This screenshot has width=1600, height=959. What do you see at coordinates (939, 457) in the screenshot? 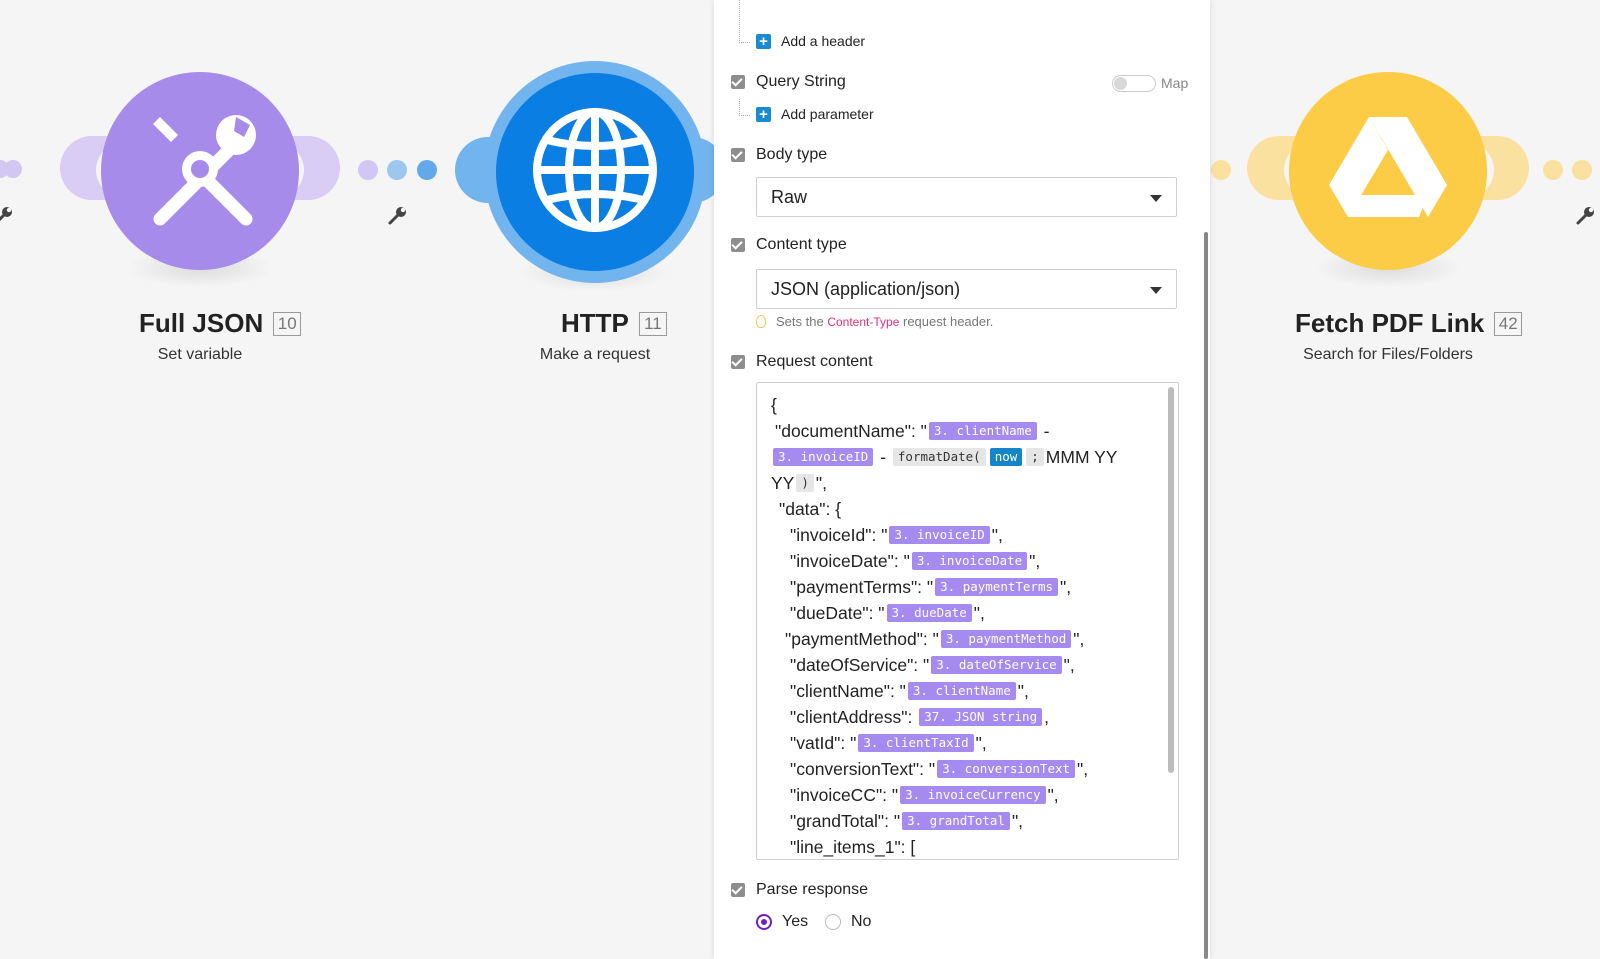
I see `function-token: formatDate(` at bounding box center [939, 457].